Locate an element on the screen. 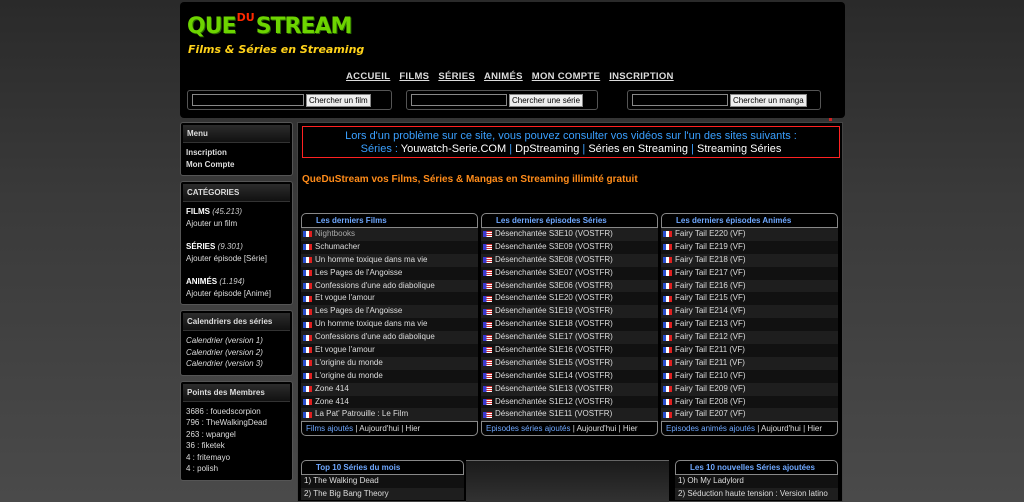 This screenshot has width=1024, height=502. member-points: 4 : fritemayo is located at coordinates (236, 458).